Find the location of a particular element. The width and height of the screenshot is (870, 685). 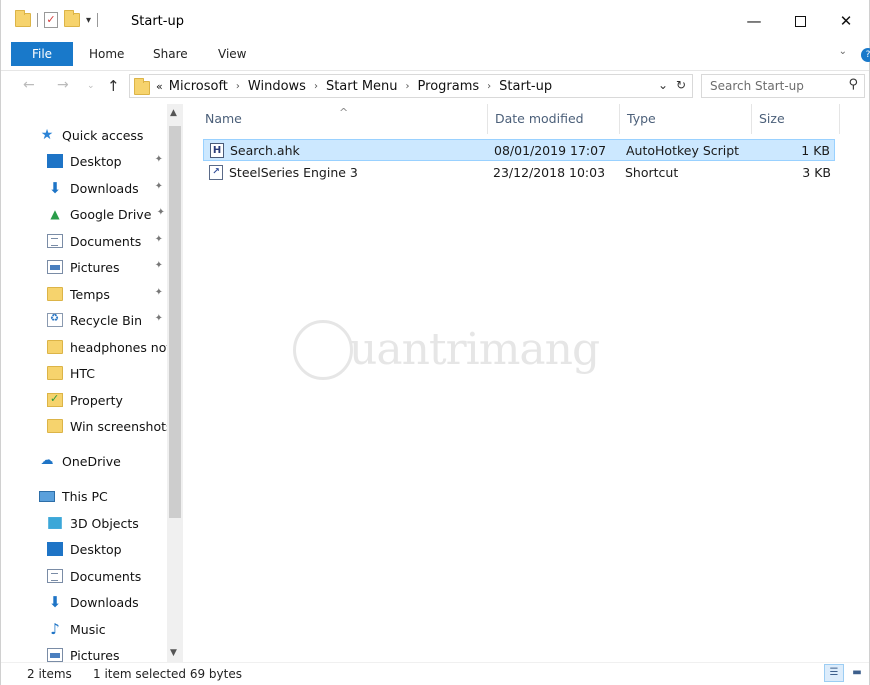

nav-item-music: ♪ Music is located at coordinates (107, 629).